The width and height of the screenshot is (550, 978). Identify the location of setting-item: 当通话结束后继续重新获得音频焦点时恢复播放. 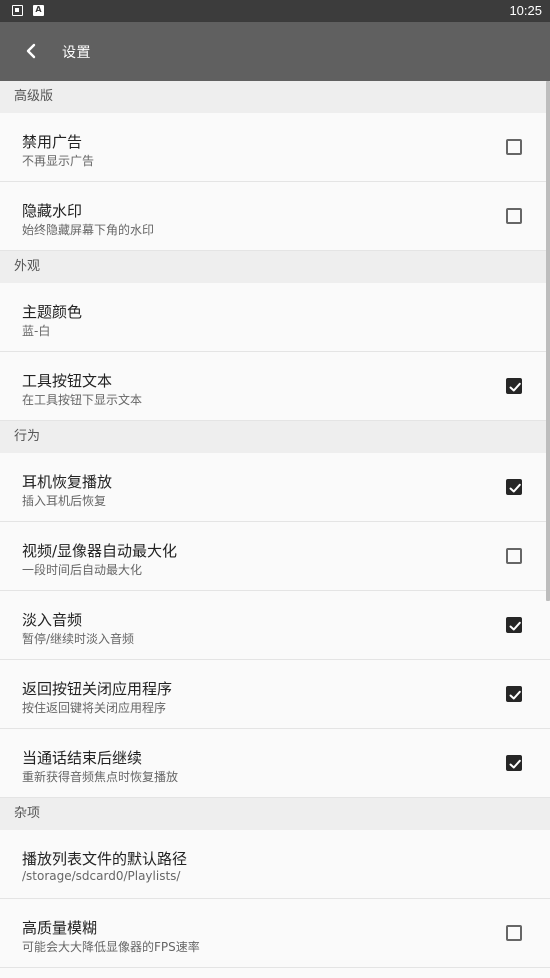
(275, 763).